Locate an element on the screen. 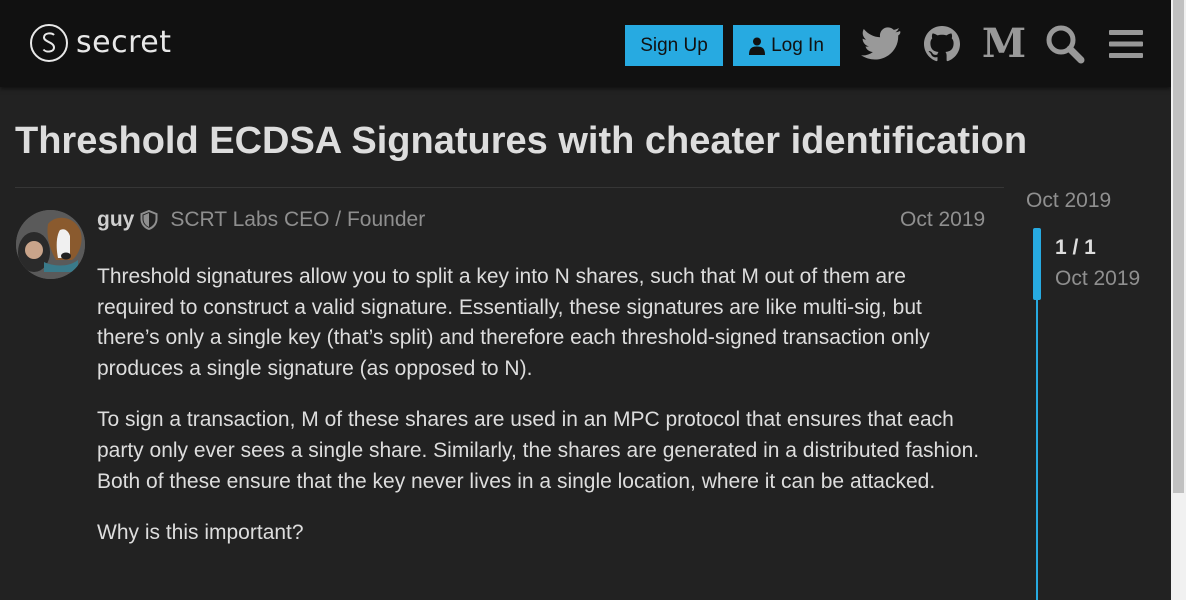  post-date: Oct 2019 is located at coordinates (942, 220).